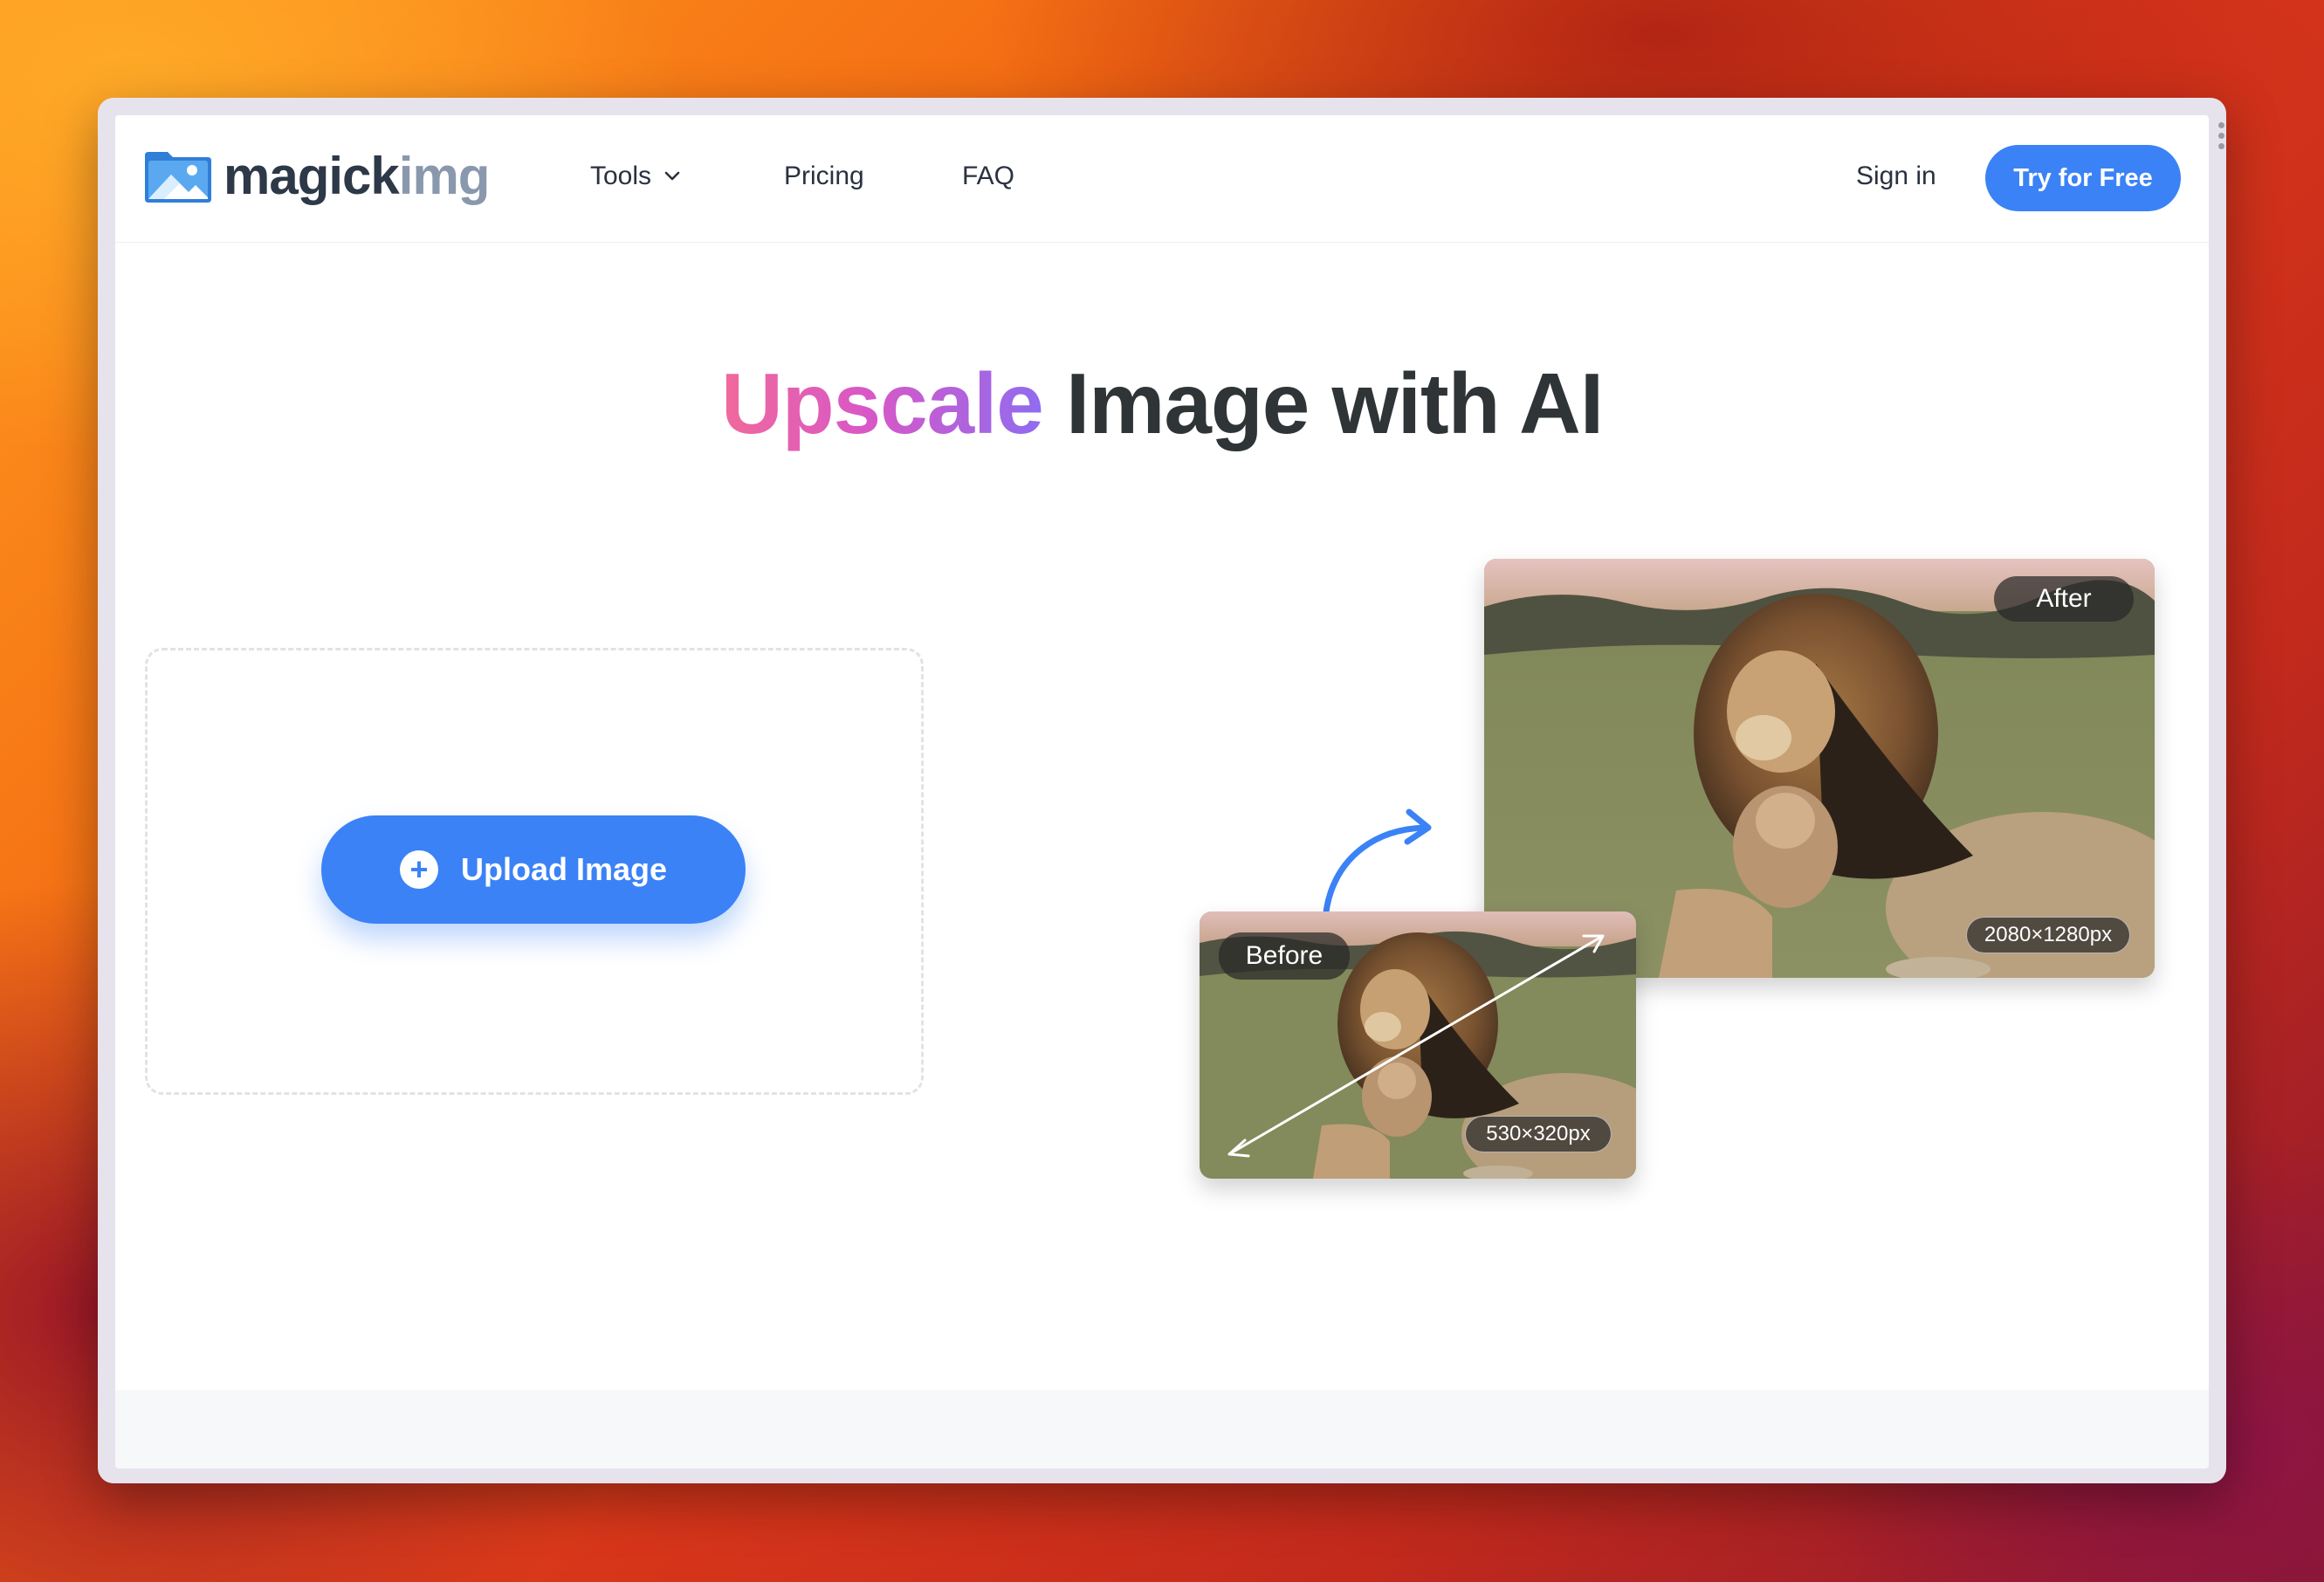 This screenshot has width=2324, height=1582. Describe the element at coordinates (2048, 935) in the screenshot. I see `after-size-badge: 2080×1280px` at that location.